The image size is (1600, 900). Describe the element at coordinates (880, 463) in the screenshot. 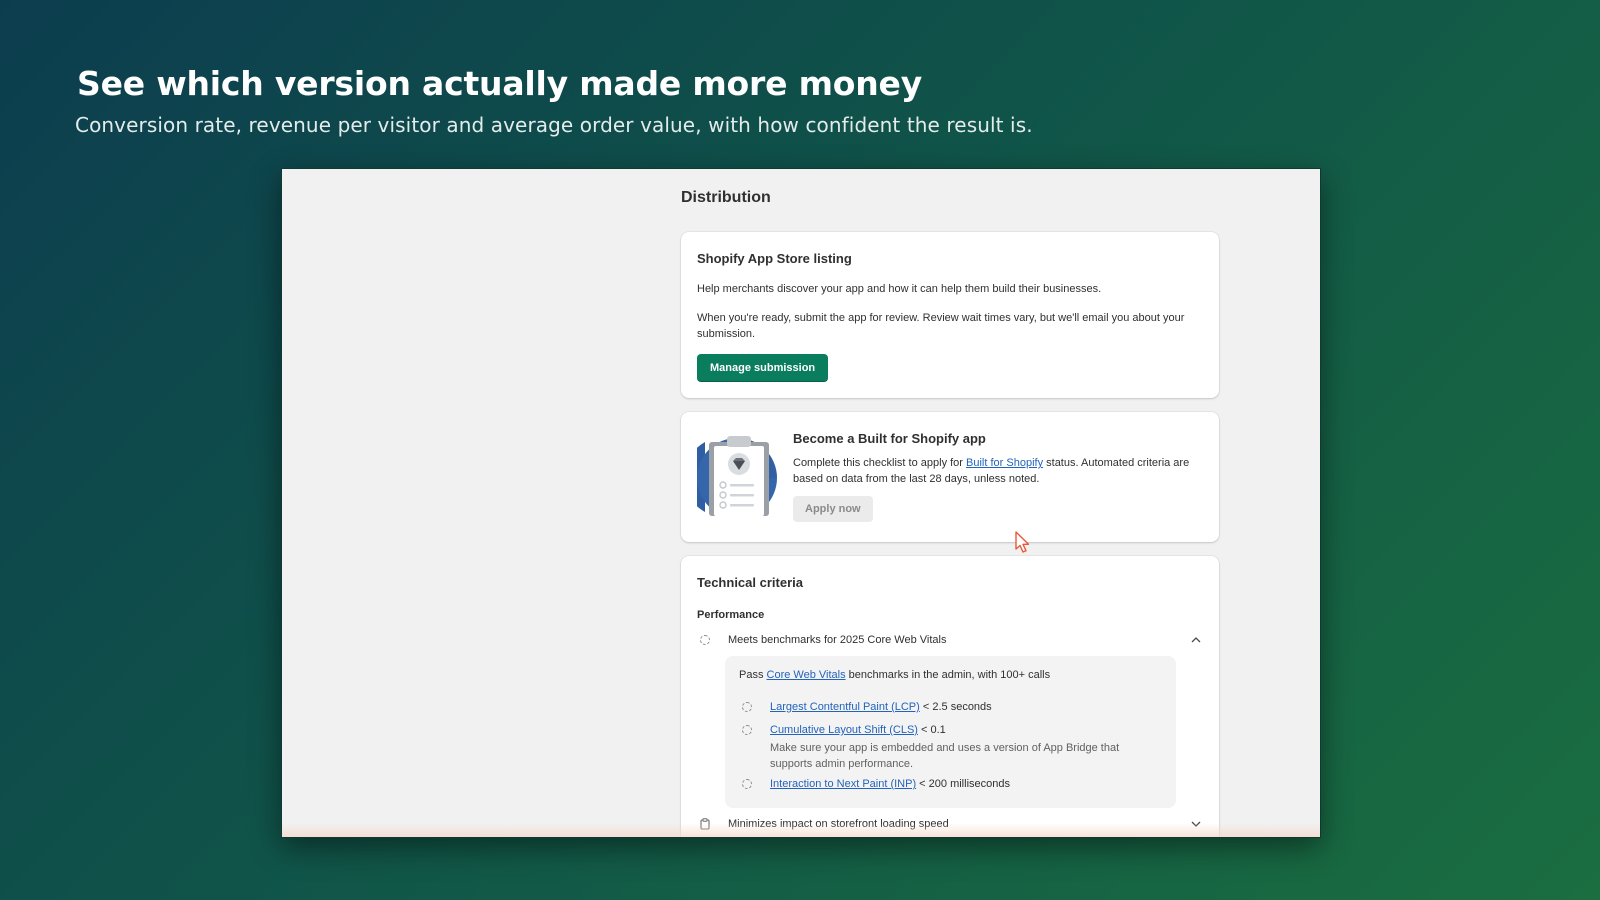

I see `bfs-text-before: Complete this checklist to apply for` at that location.